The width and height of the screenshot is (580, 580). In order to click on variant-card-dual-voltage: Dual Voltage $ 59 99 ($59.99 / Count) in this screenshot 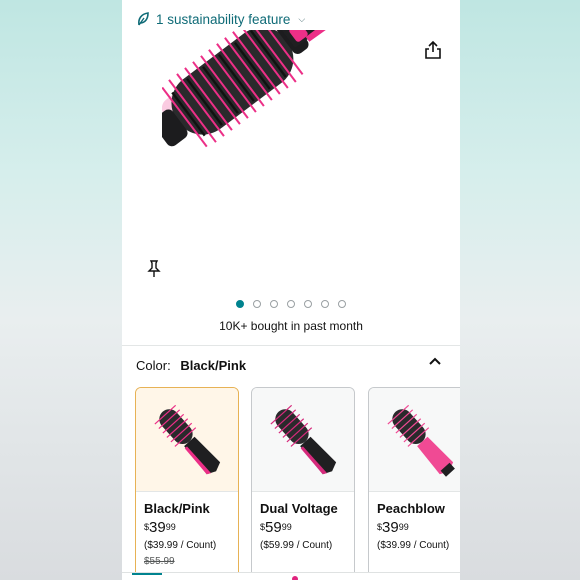, I will do `click(303, 483)`.